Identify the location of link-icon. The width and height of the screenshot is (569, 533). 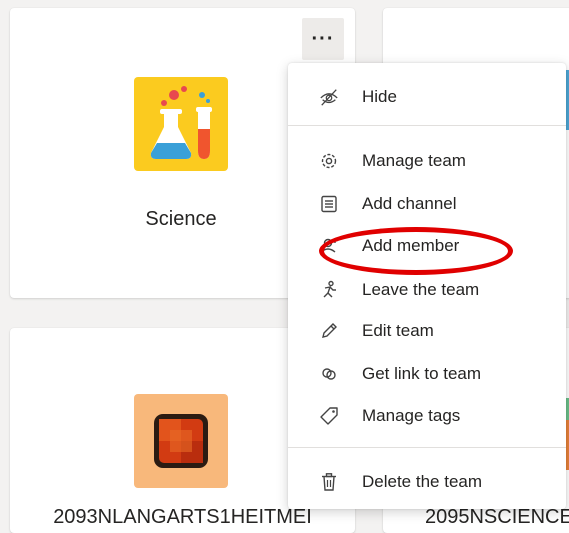
(329, 374).